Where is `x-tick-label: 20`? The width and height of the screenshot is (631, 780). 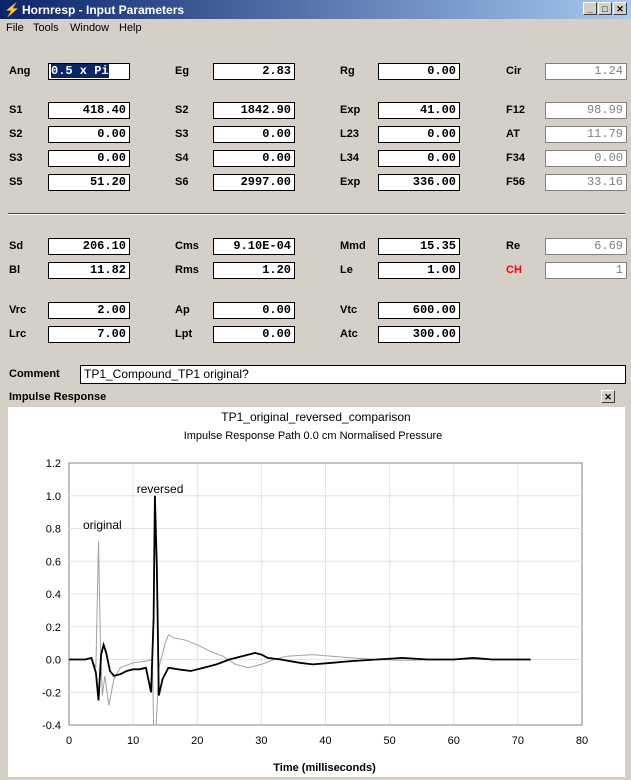 x-tick-label: 20 is located at coordinates (197, 741).